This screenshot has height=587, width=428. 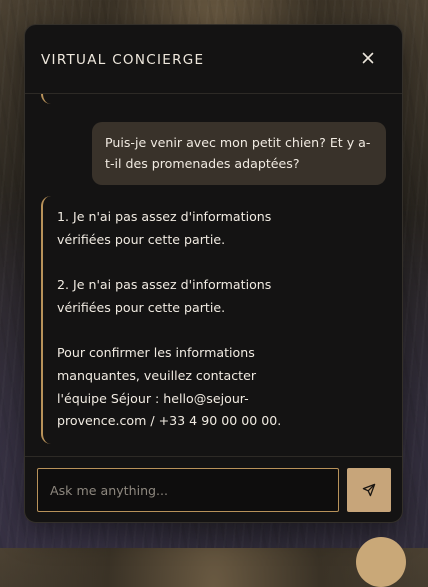 I want to click on message-input, so click(x=188, y=490).